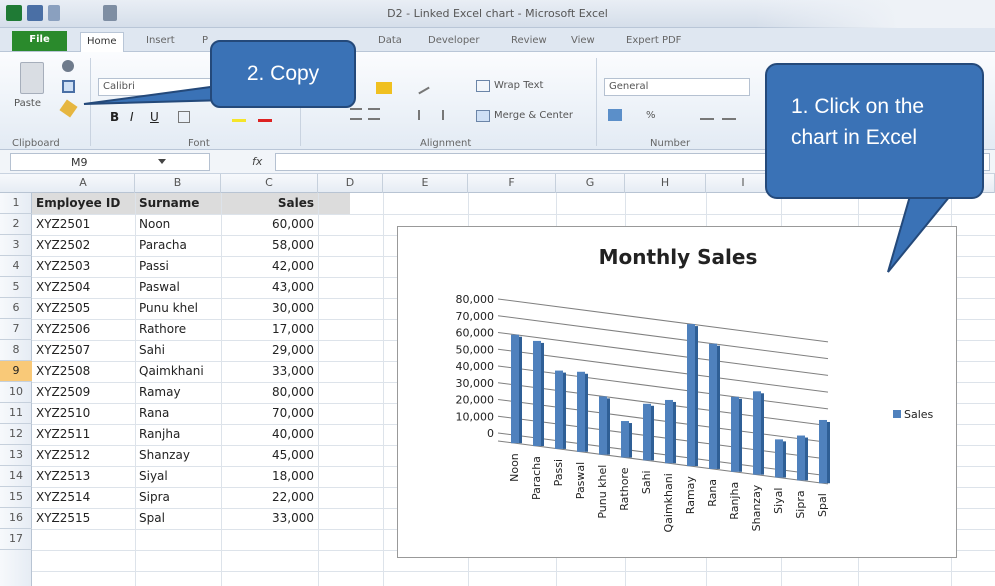 The width and height of the screenshot is (995, 586). What do you see at coordinates (68, 108) in the screenshot?
I see `format-painter-icon` at bounding box center [68, 108].